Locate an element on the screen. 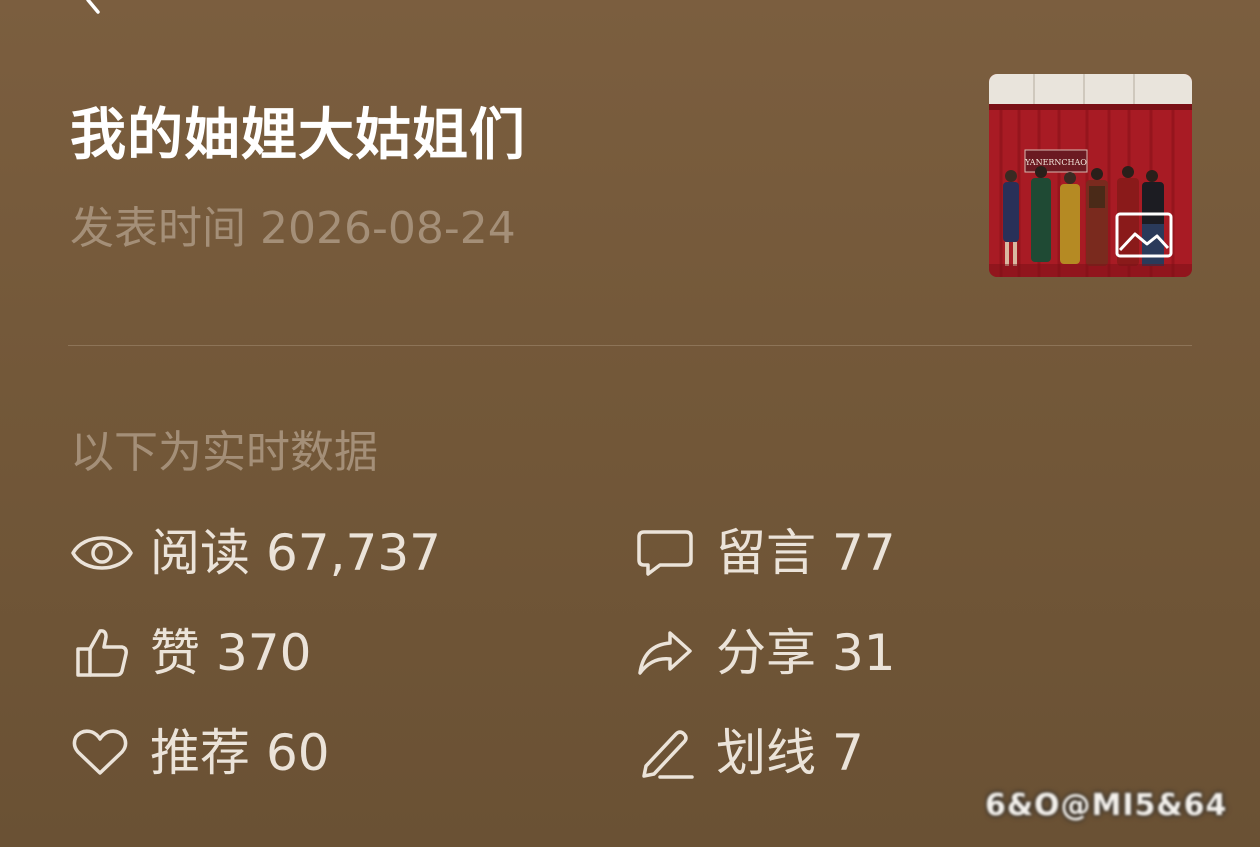 The image size is (1260, 847). pencil-icon is located at coordinates (668, 753).